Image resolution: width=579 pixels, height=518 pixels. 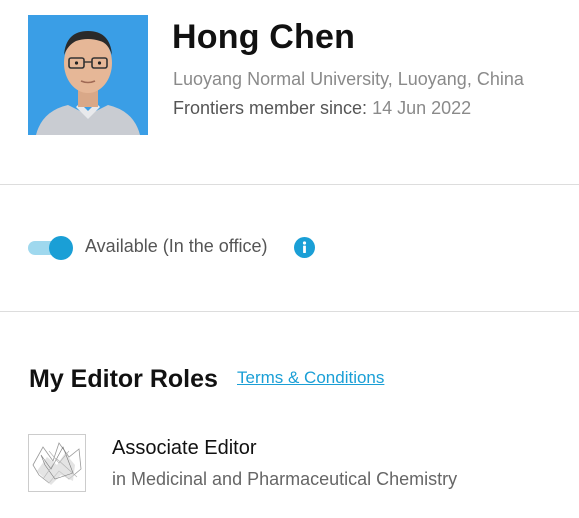 I want to click on member-since: Frontiers member since: 14 Jun 2022, so click(x=322, y=108).